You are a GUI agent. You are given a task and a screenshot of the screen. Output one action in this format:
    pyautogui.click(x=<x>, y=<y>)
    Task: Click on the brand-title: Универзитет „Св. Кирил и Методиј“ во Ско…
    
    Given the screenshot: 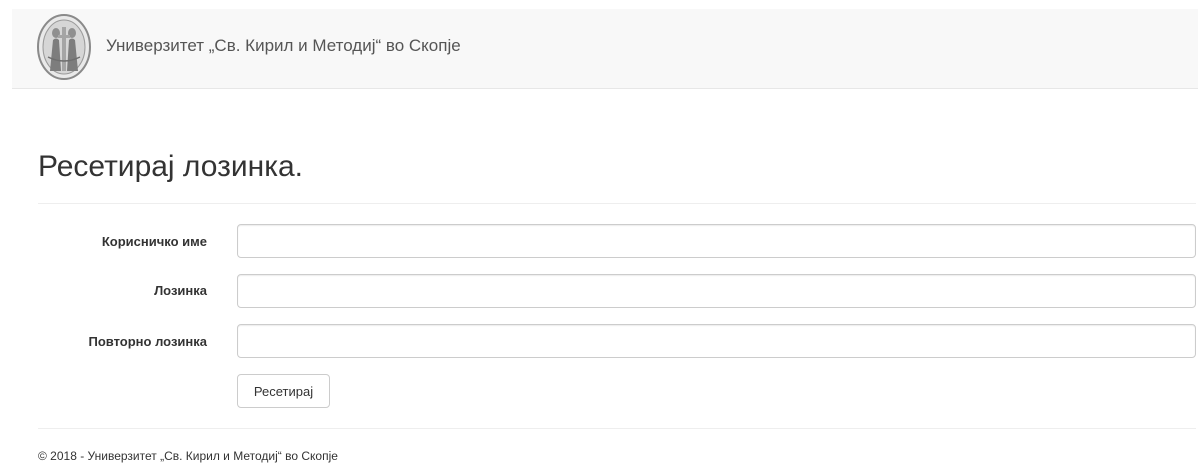 What is the action you would take?
    pyautogui.click(x=283, y=46)
    